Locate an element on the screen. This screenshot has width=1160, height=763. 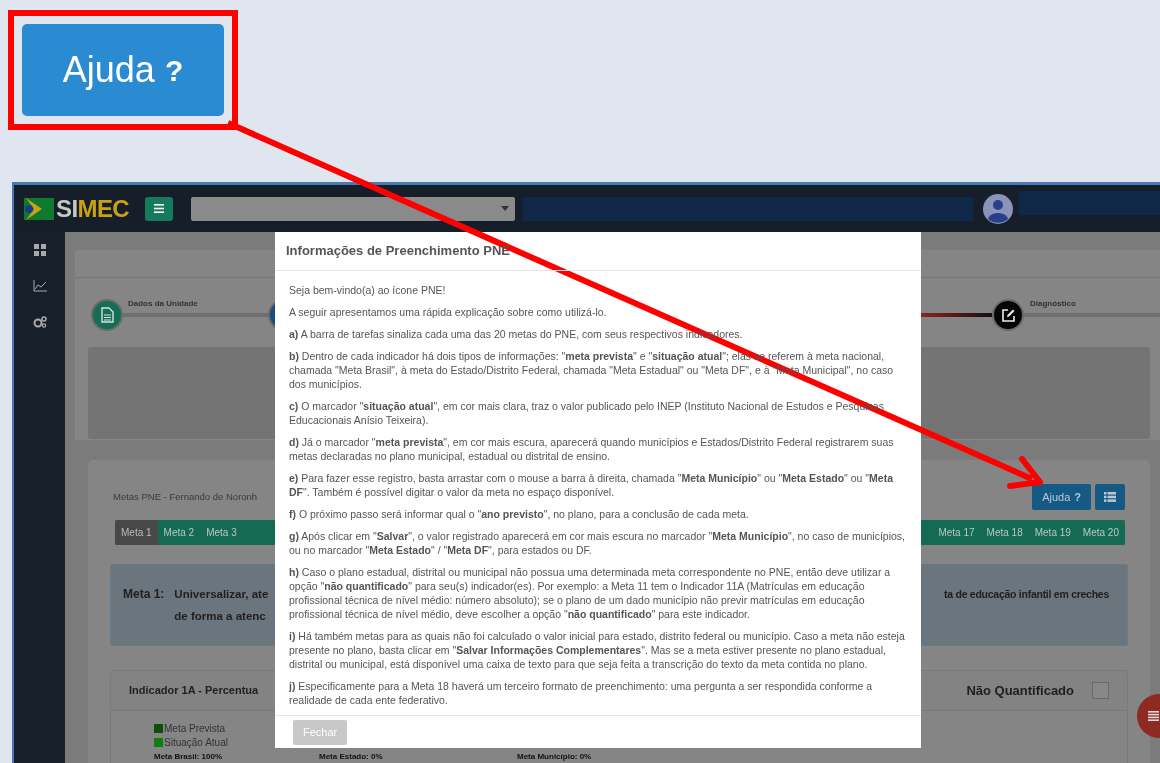
goal-text: ta de educação infantil em creches is located at coordinates (1026, 594).